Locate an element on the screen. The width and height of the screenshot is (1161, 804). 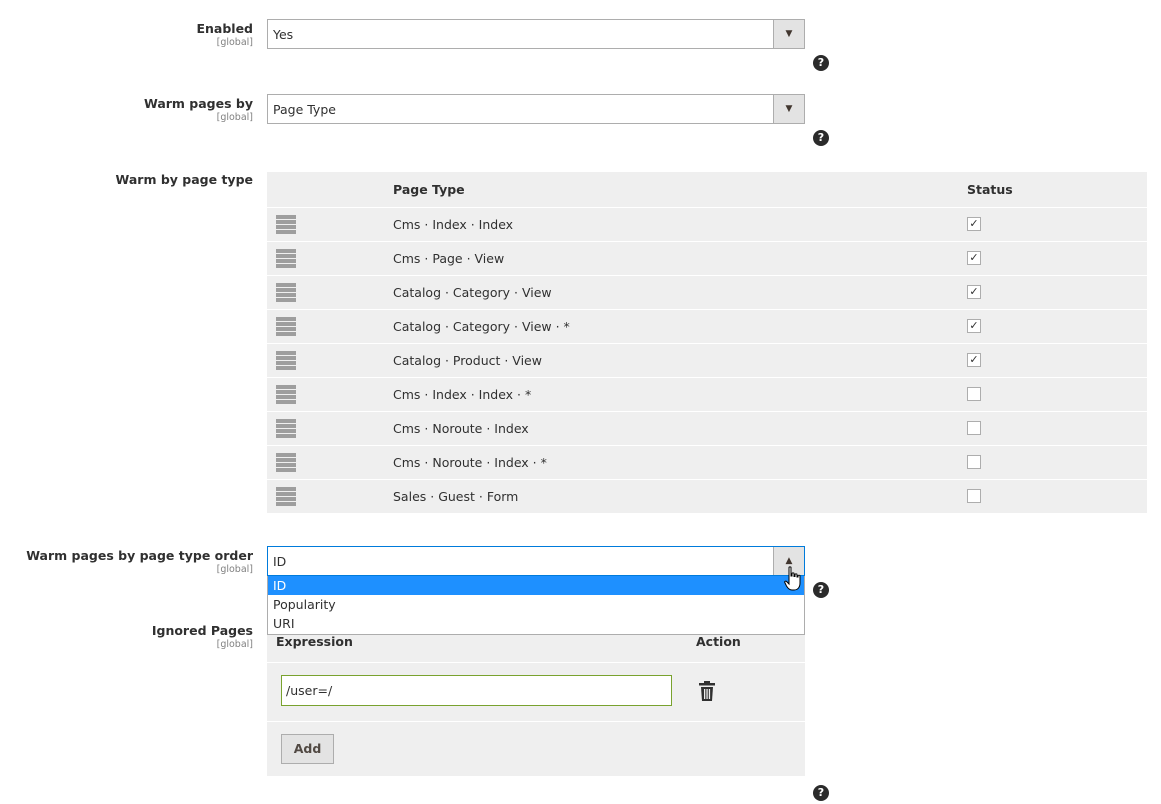
order-scope: [global] is located at coordinates (234, 569).